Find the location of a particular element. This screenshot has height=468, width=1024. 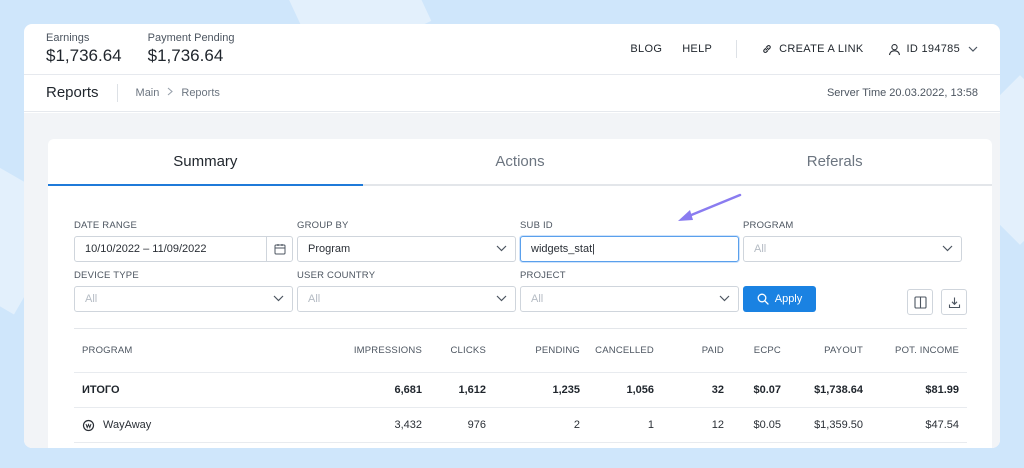

earnings-stat: Earnings $1,736.64 is located at coordinates (84, 49).